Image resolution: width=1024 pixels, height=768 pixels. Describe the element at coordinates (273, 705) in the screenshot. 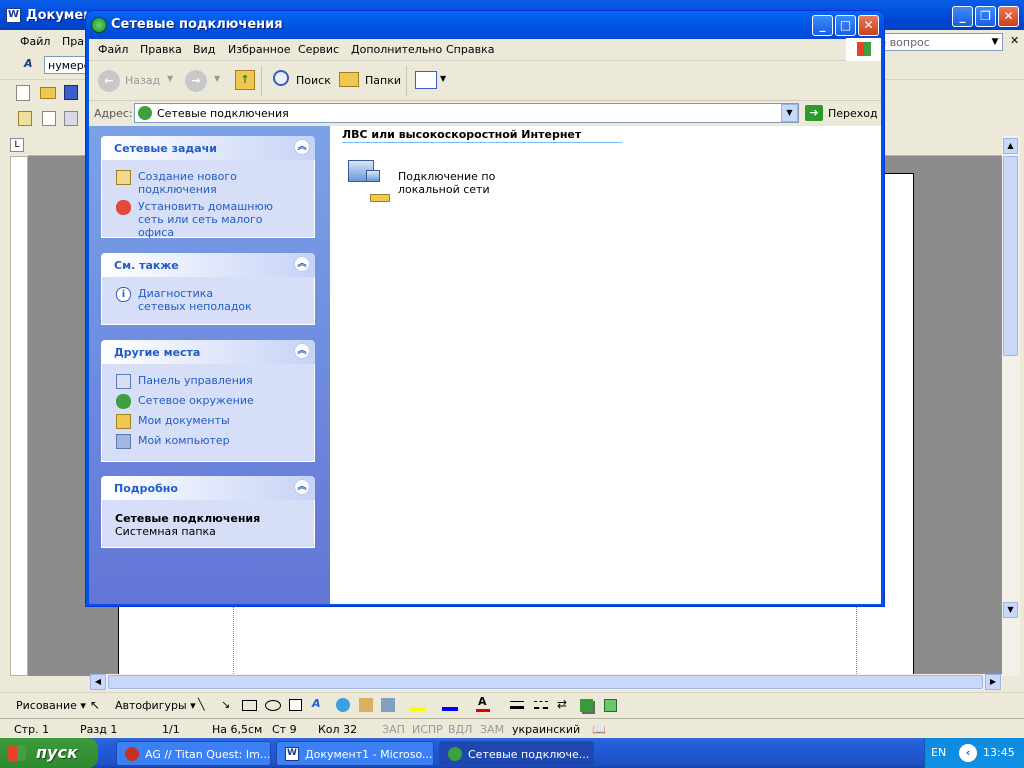

I see `oval-tool-icon` at that location.